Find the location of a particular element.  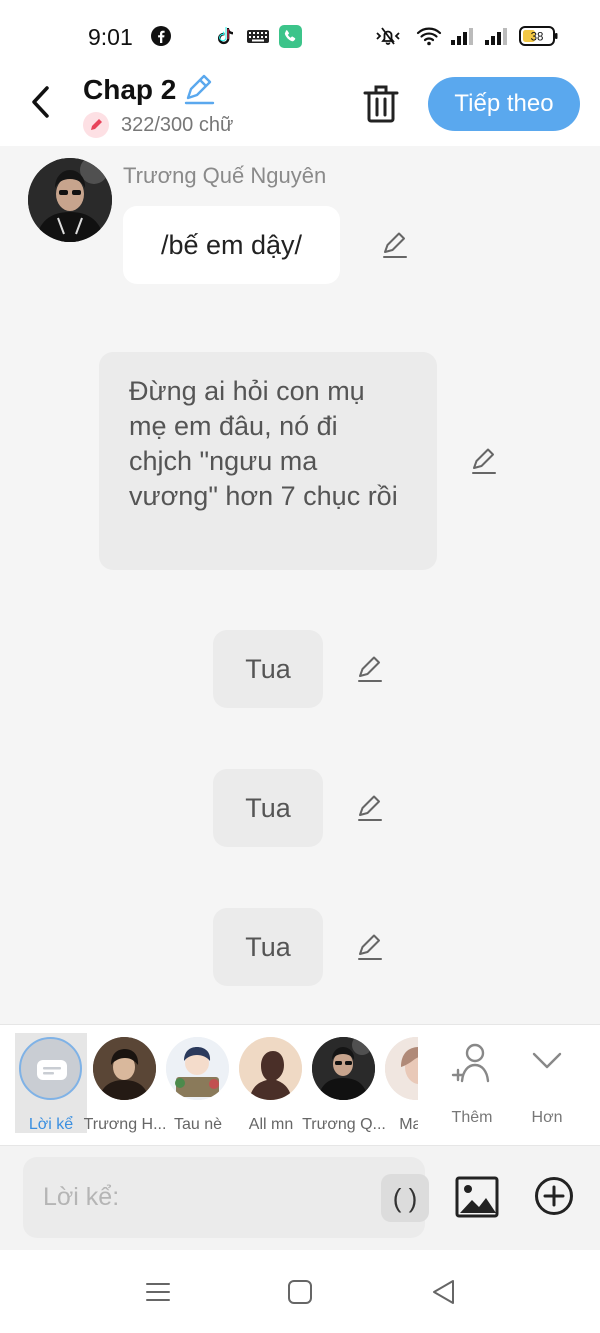

speaker-avatar is located at coordinates (70, 200).